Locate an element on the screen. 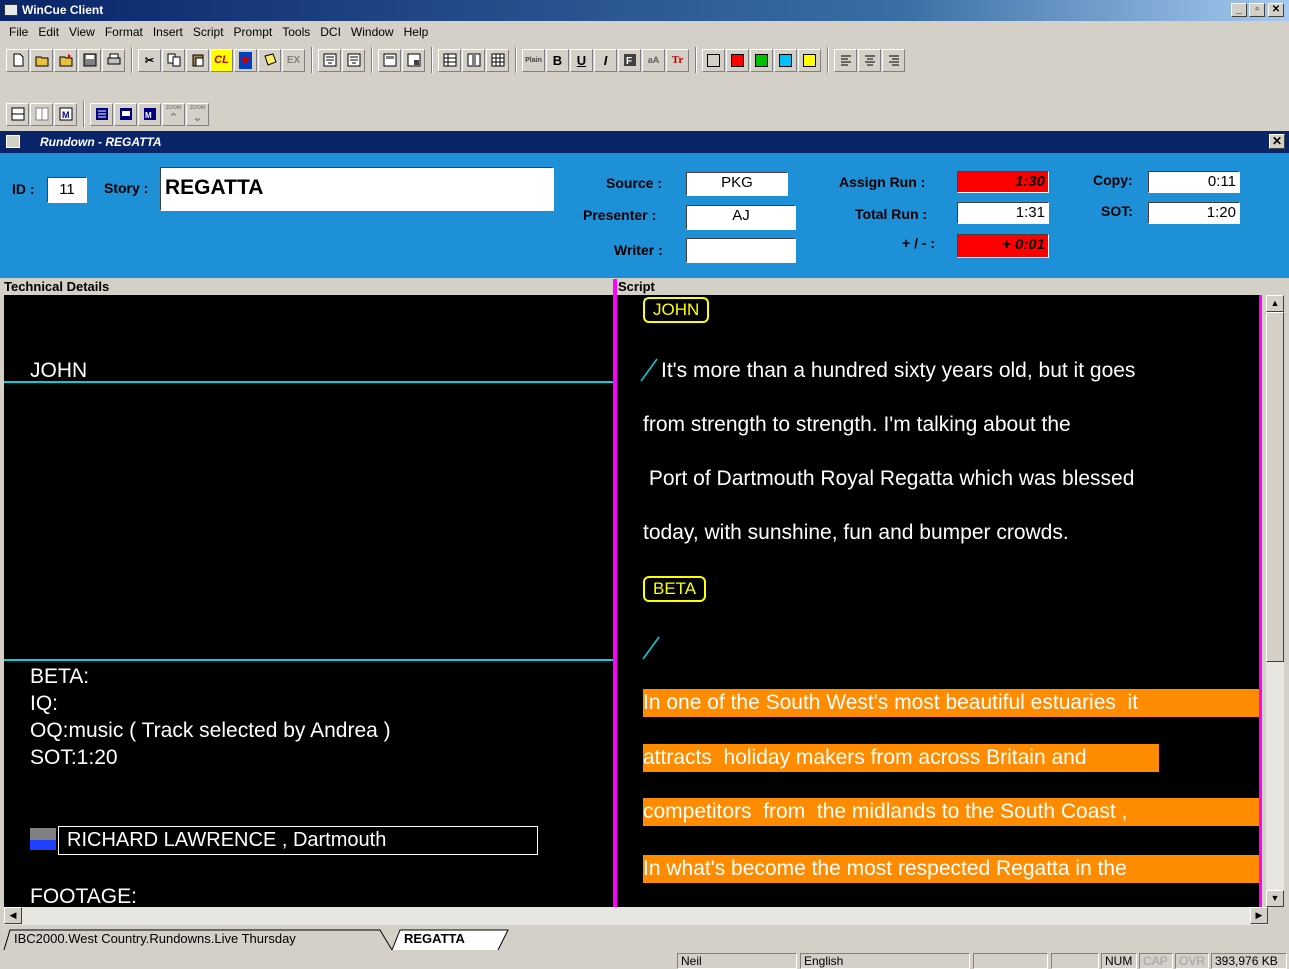 The height and width of the screenshot is (969, 1289). color-yellow-button is located at coordinates (809, 60).